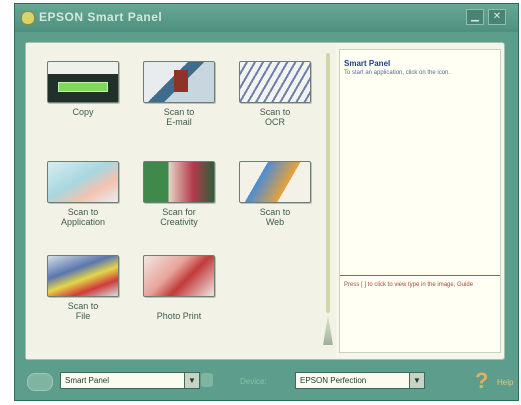 The height and width of the screenshot is (405, 521). Describe the element at coordinates (328, 330) in the screenshot. I see `slider-thumb` at that location.